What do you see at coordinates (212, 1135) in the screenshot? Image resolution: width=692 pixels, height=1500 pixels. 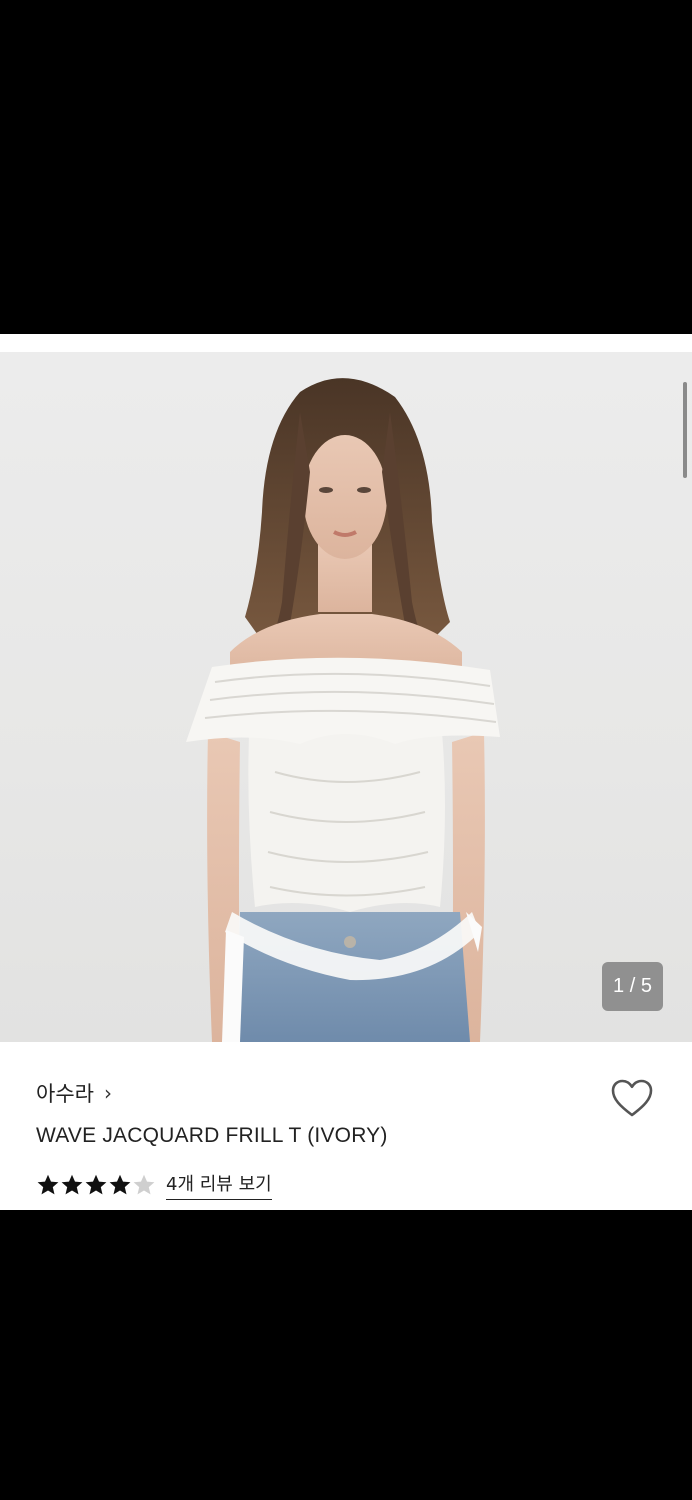 I see `product-title: WAVE JACQUARD FRILL T (IVORY)` at bounding box center [212, 1135].